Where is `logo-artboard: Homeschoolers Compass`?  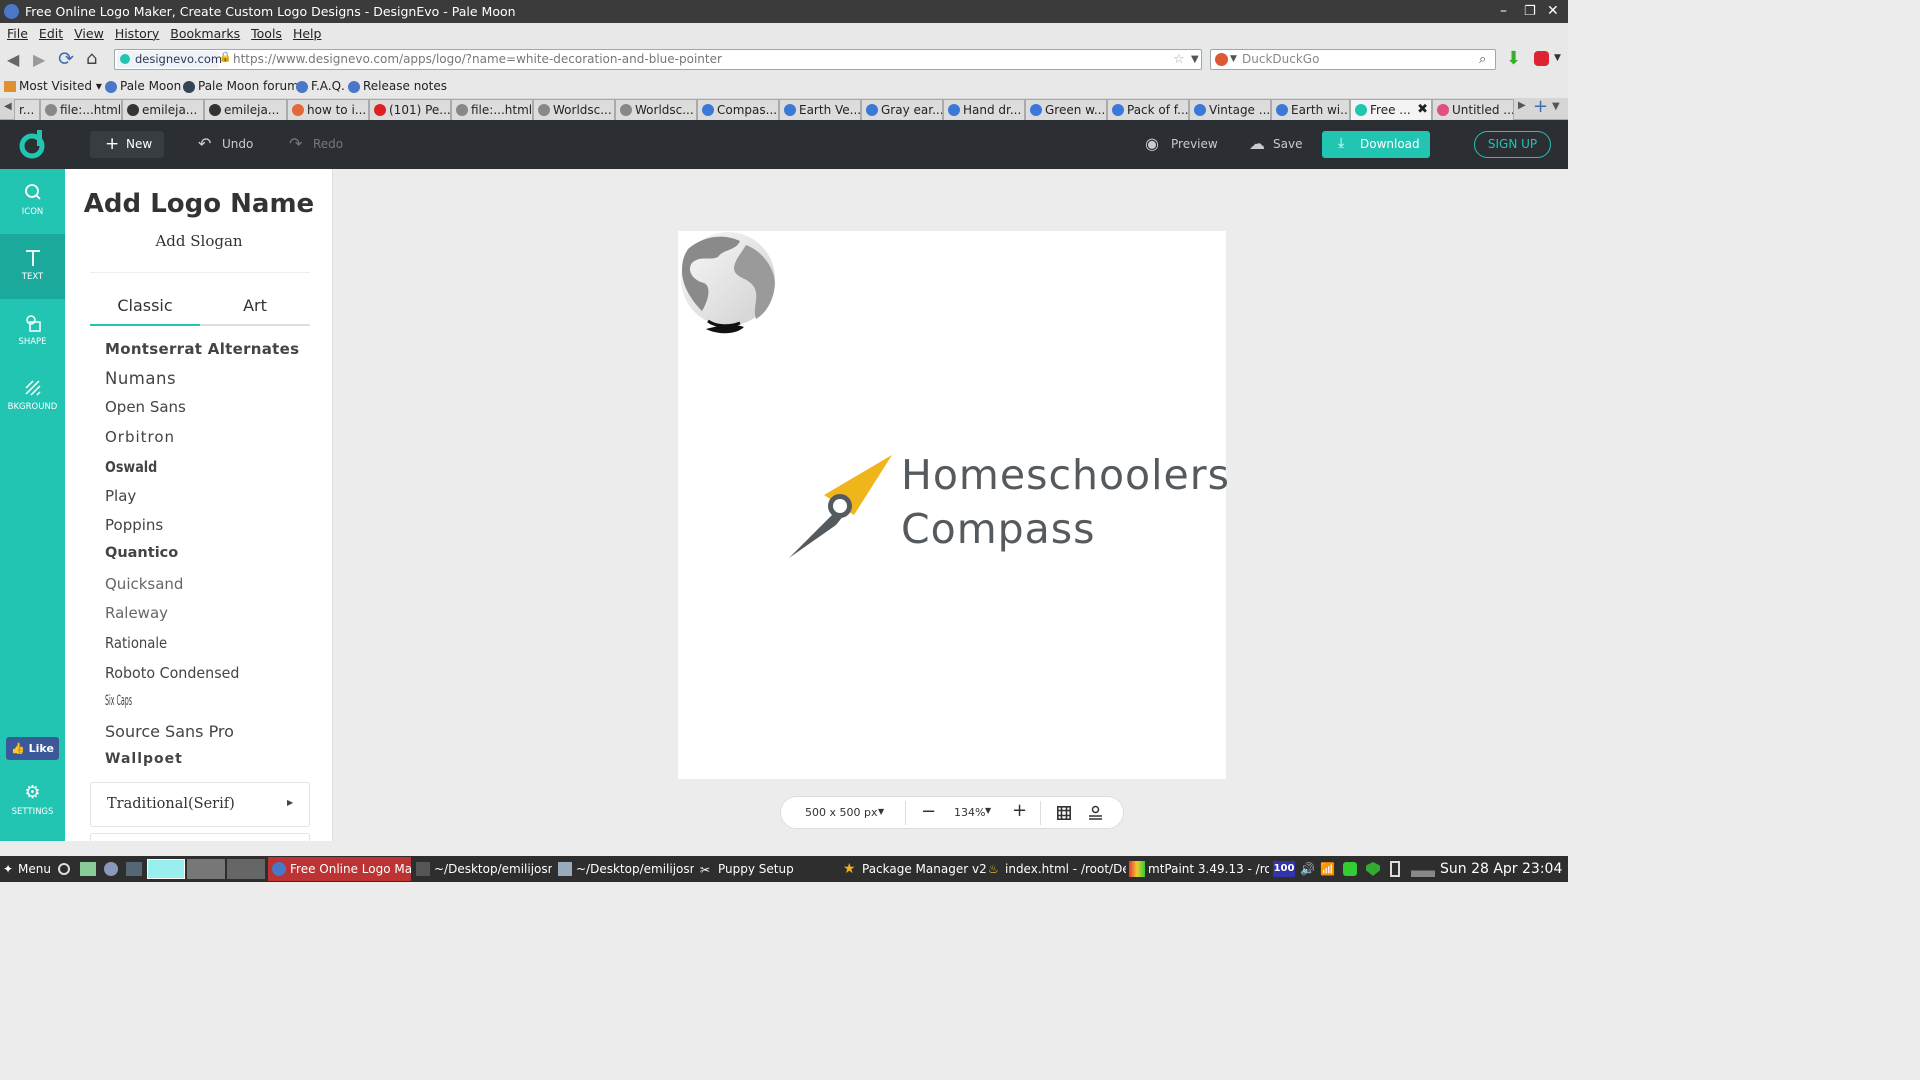 logo-artboard: Homeschoolers Compass is located at coordinates (953, 505).